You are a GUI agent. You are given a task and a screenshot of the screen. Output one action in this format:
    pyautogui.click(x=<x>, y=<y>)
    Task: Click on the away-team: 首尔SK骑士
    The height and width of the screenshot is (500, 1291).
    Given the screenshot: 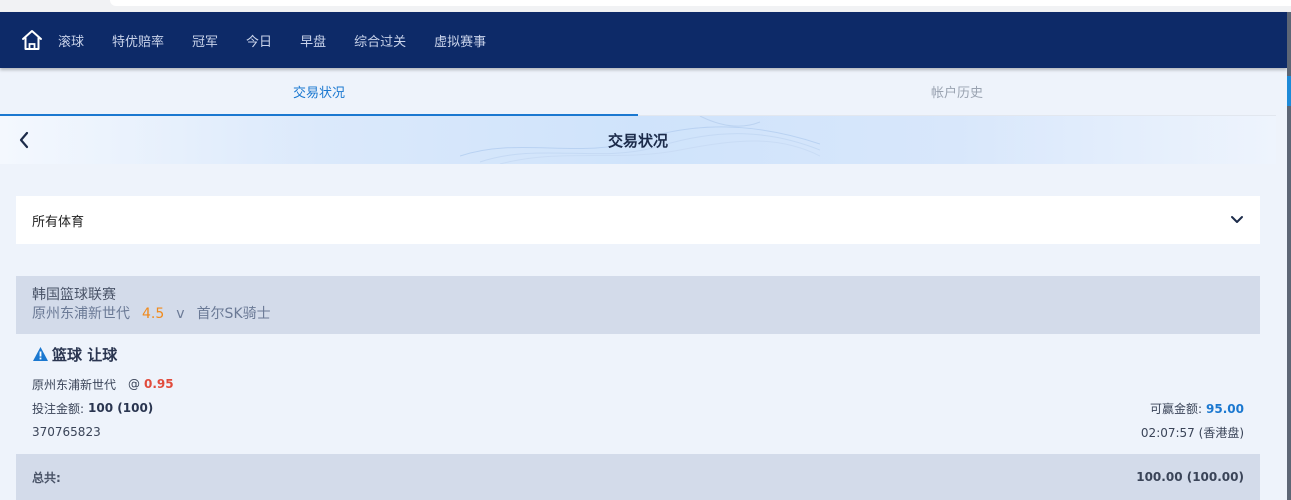 What is the action you would take?
    pyautogui.click(x=233, y=314)
    